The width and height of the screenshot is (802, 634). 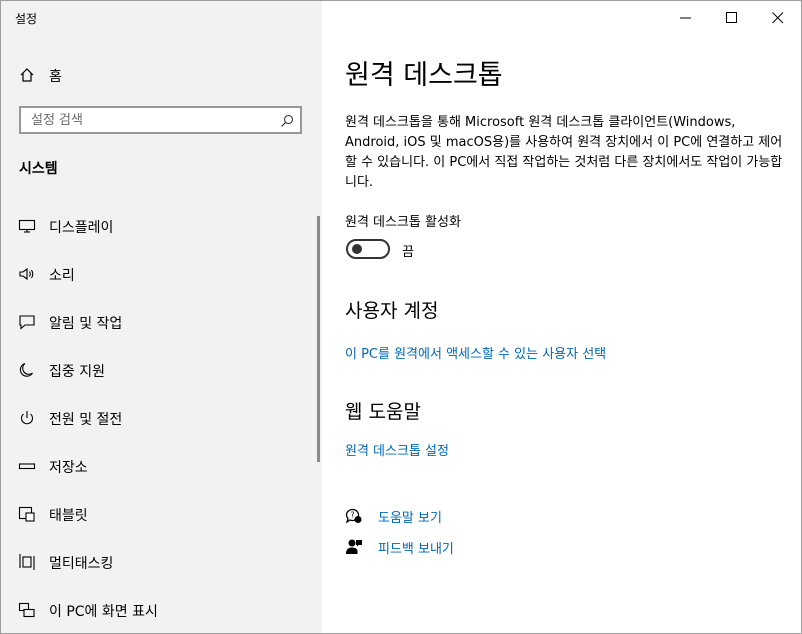 I want to click on sidebar-item-display: 디스플레이, so click(x=159, y=226).